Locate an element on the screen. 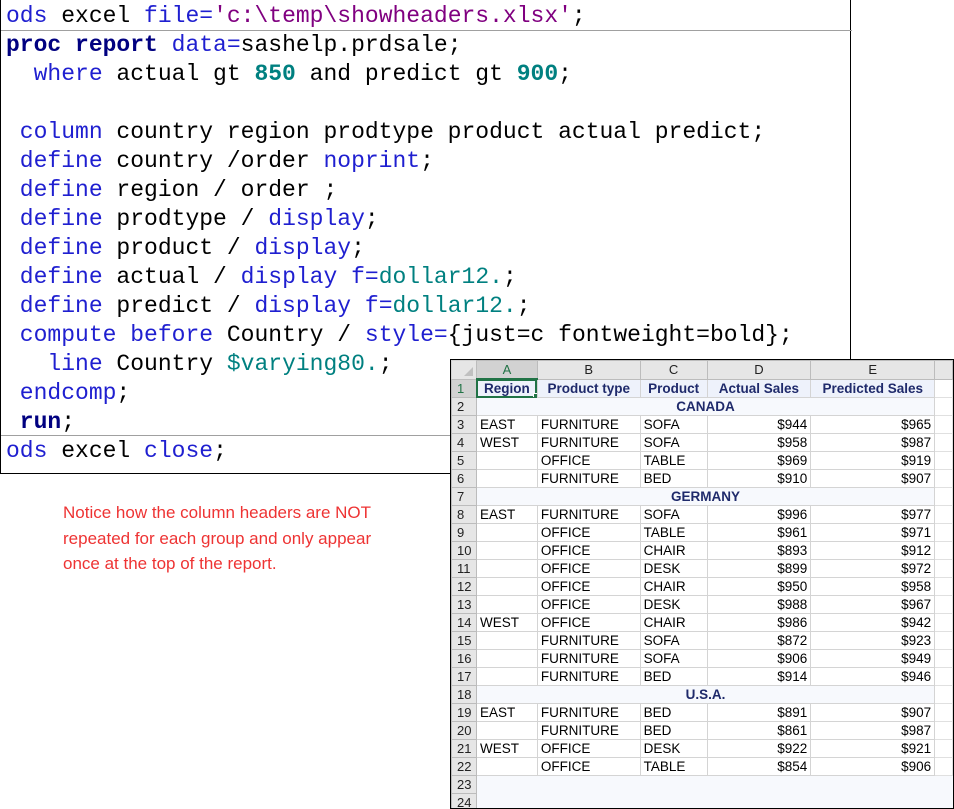  data-cell: $872 is located at coordinates (759, 640).